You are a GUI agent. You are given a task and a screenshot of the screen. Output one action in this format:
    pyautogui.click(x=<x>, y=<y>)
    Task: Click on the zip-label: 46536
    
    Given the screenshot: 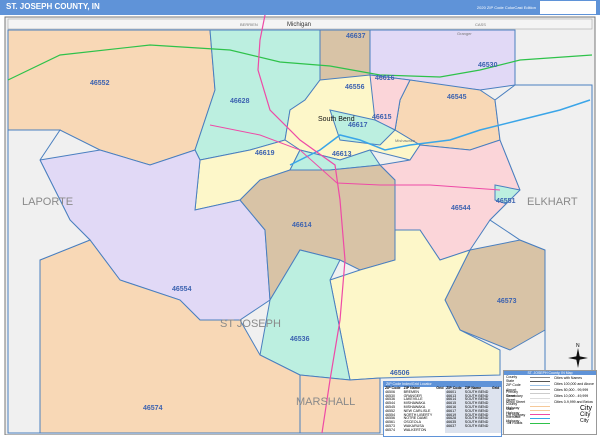 What is the action you would take?
    pyautogui.click(x=300, y=339)
    